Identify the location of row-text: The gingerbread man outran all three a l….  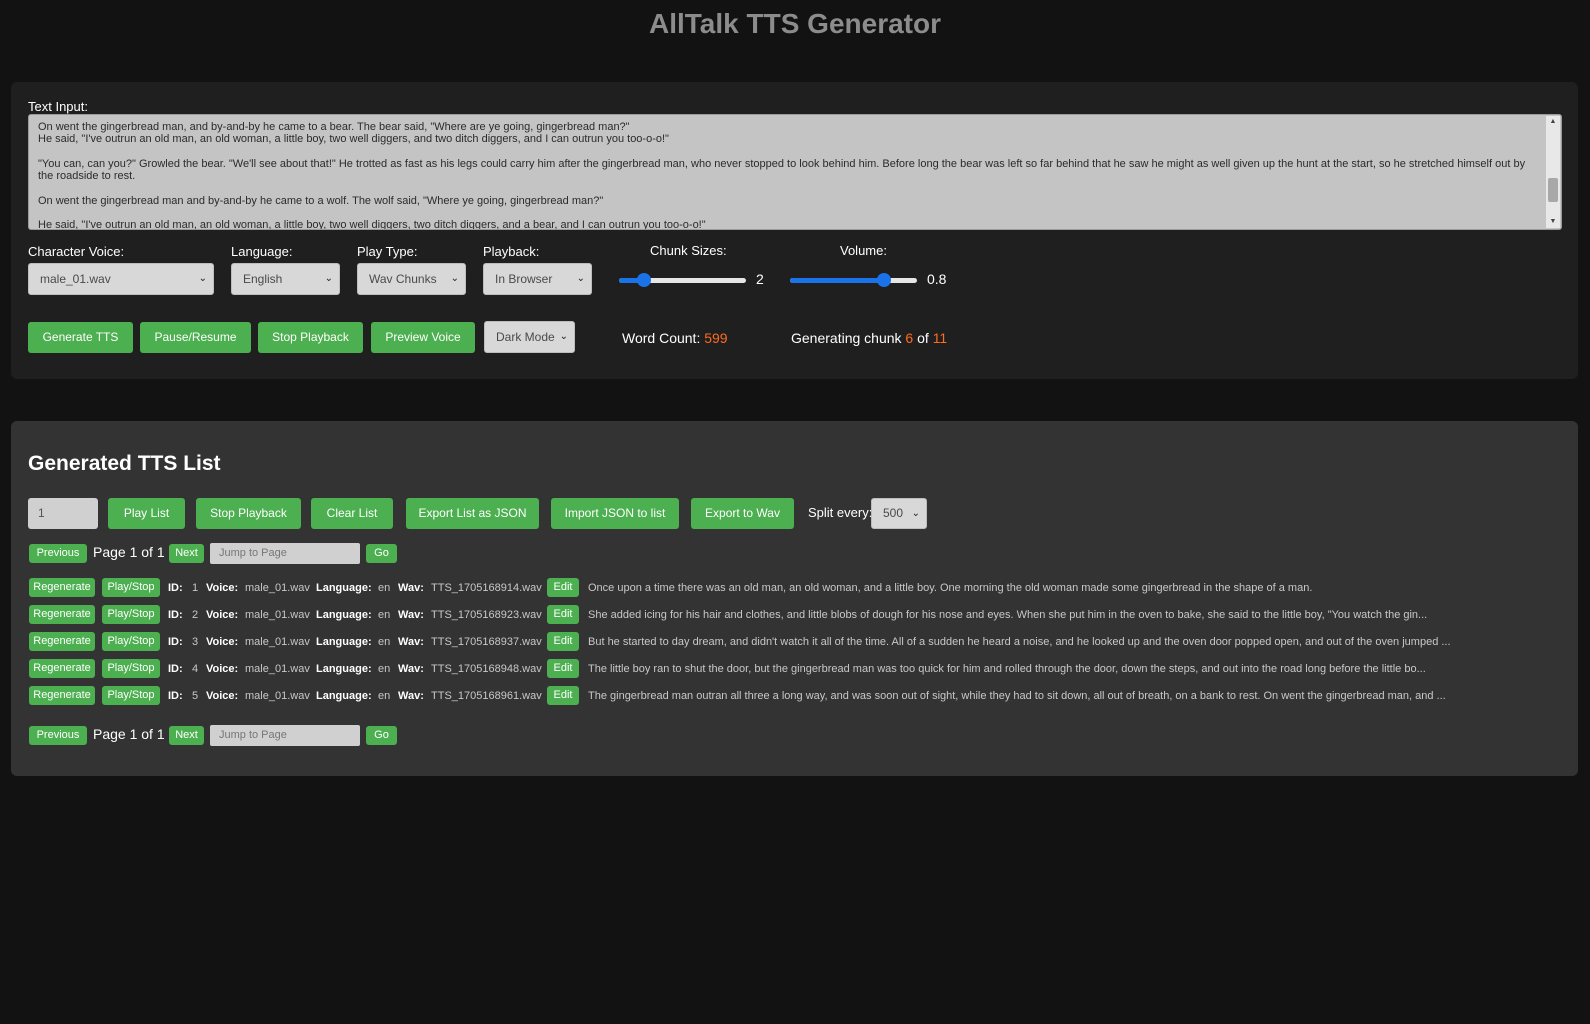
(1017, 696).